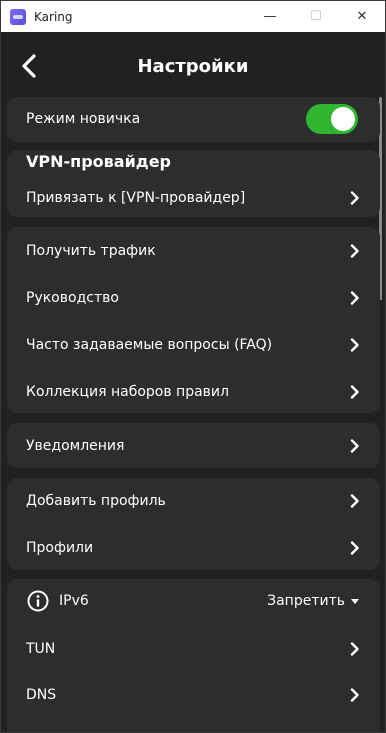 The height and width of the screenshot is (733, 386). Describe the element at coordinates (75, 446) in the screenshot. I see `notifications-label: Уведомления` at that location.